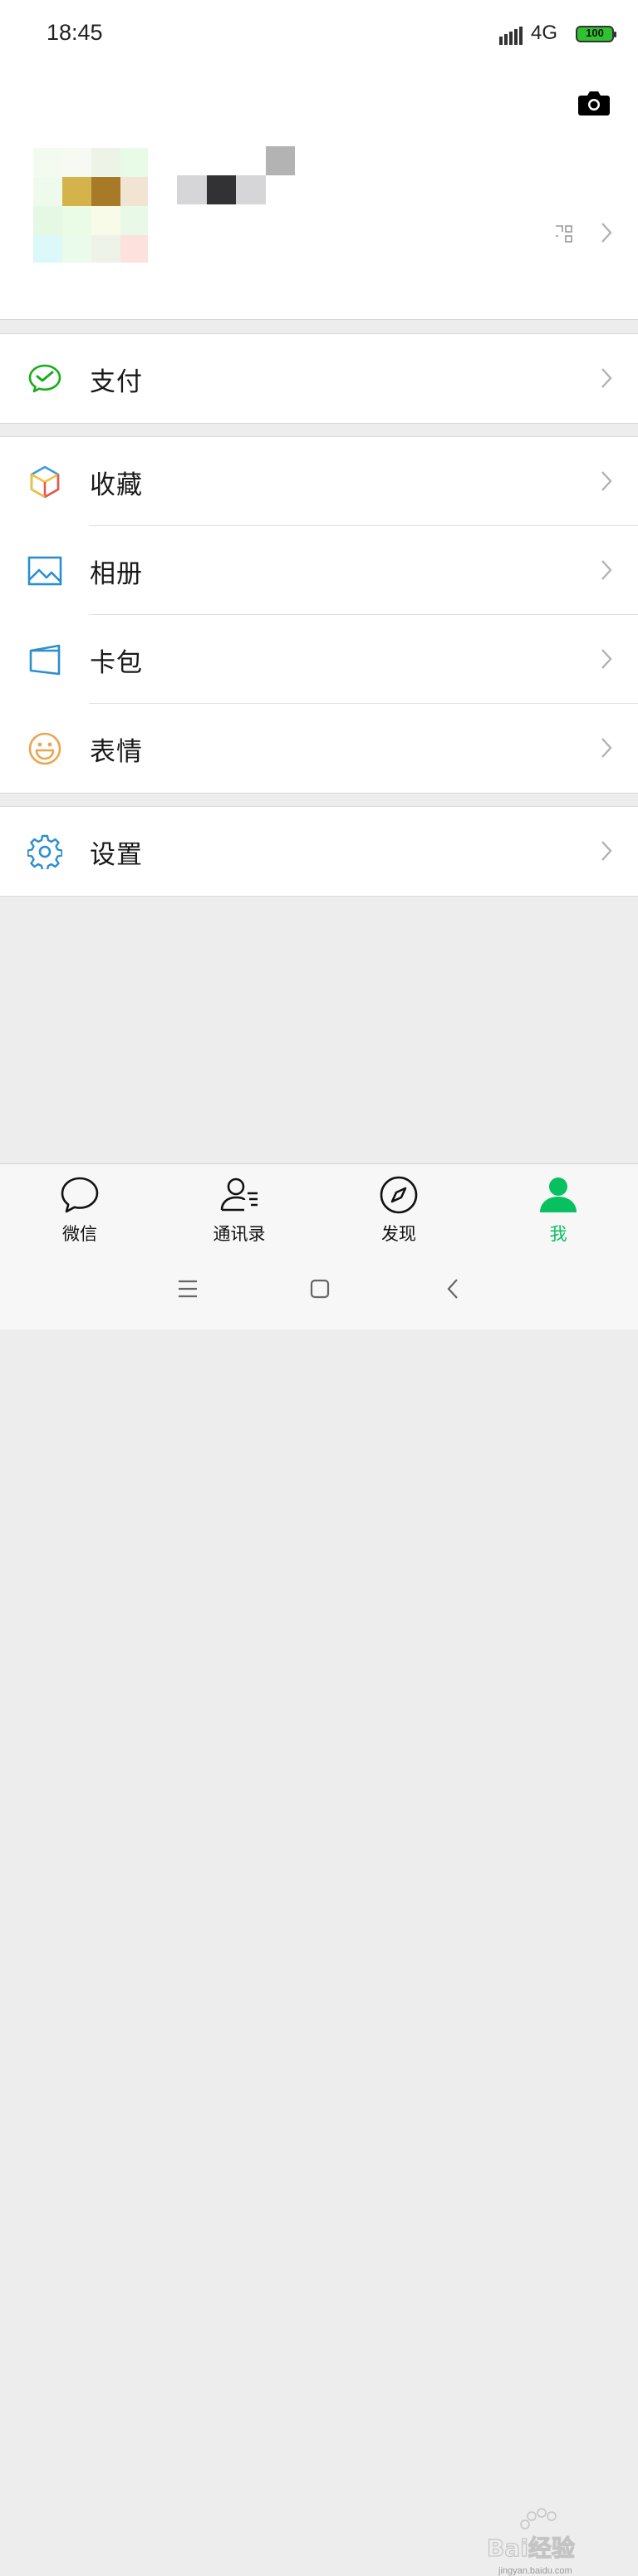  I want to click on compass-icon, so click(399, 1195).